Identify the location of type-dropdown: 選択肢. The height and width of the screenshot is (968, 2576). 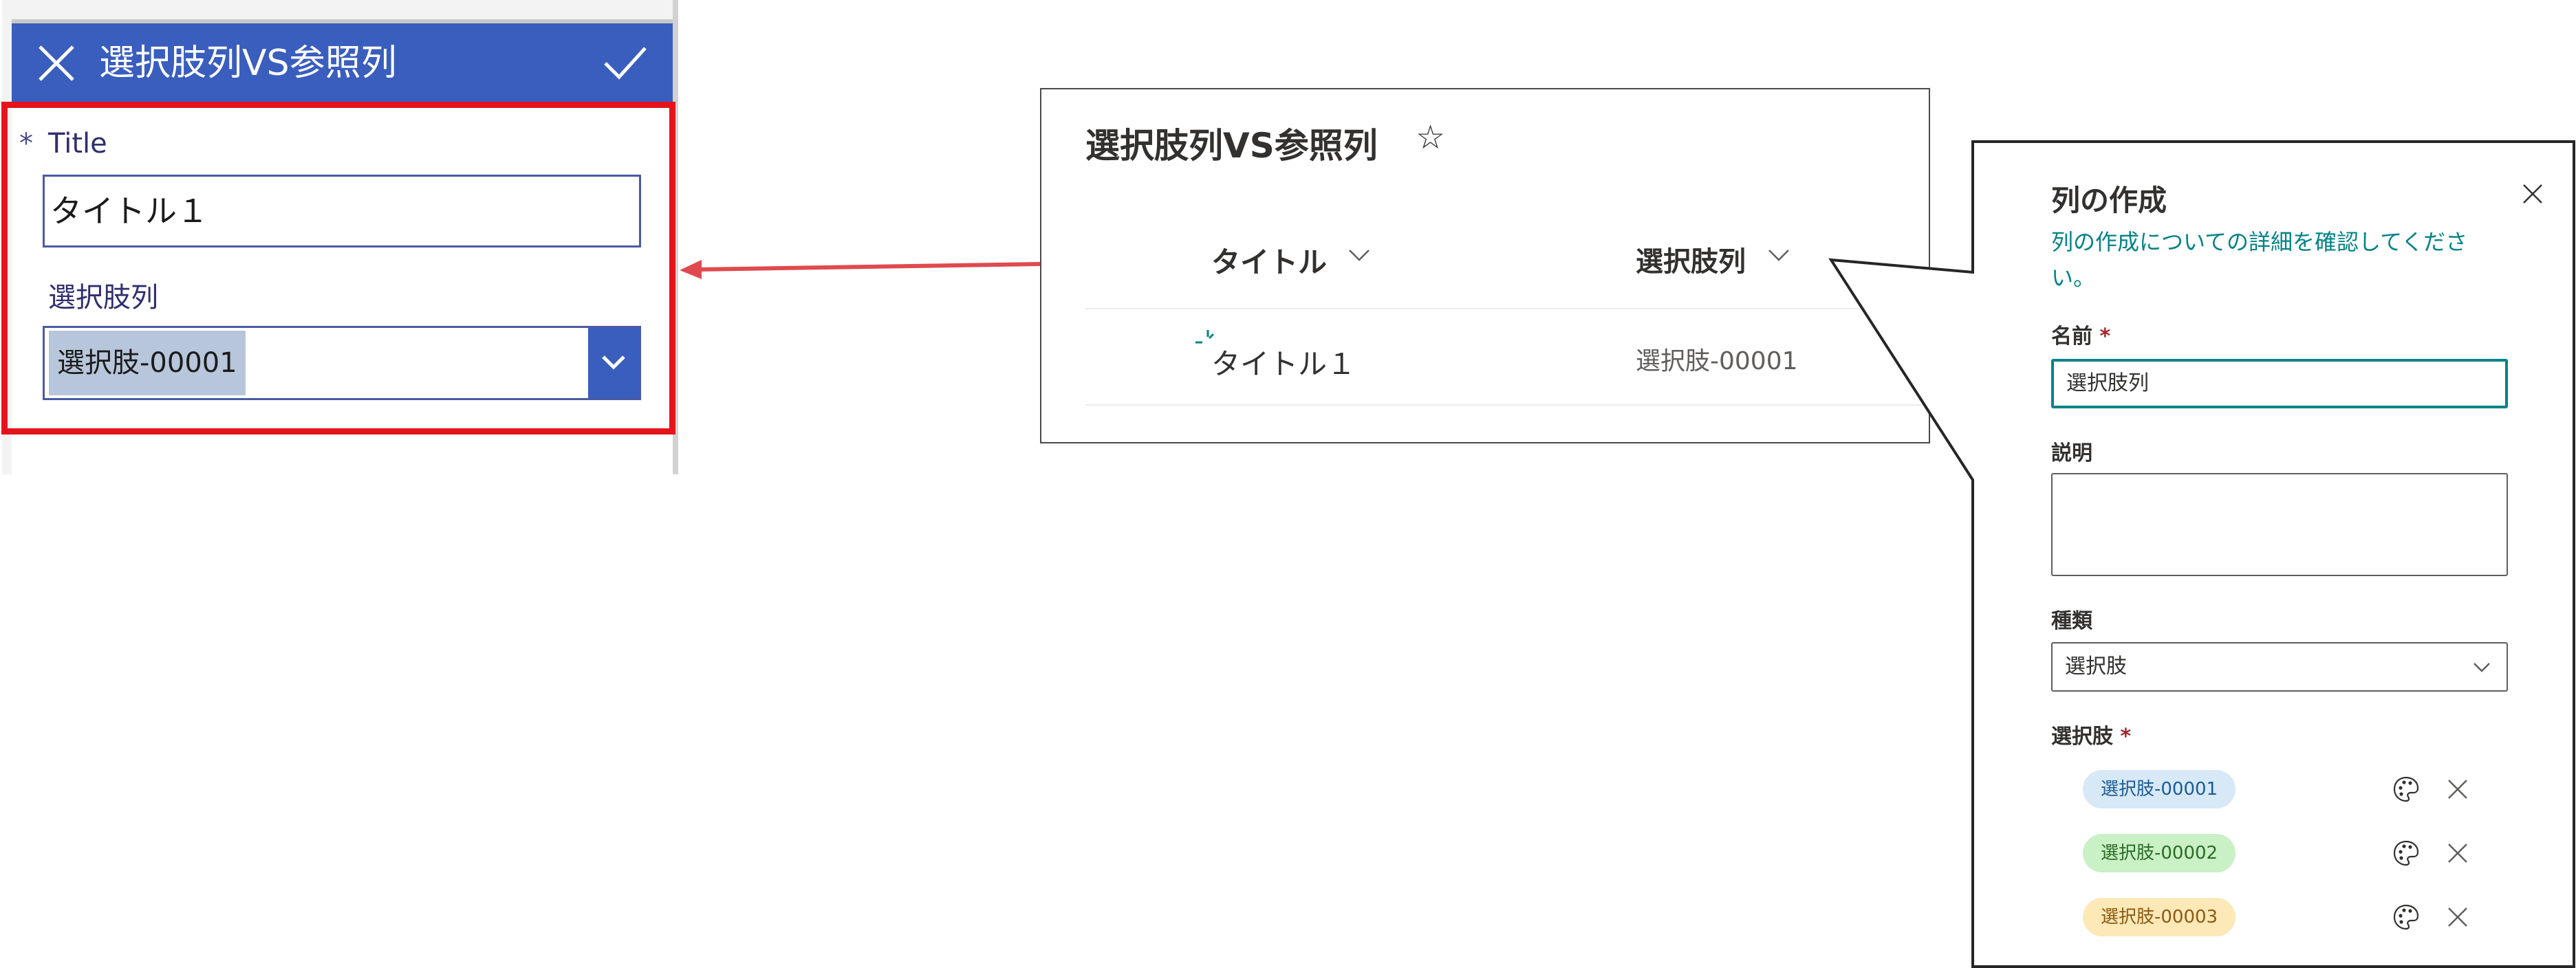
(2279, 667).